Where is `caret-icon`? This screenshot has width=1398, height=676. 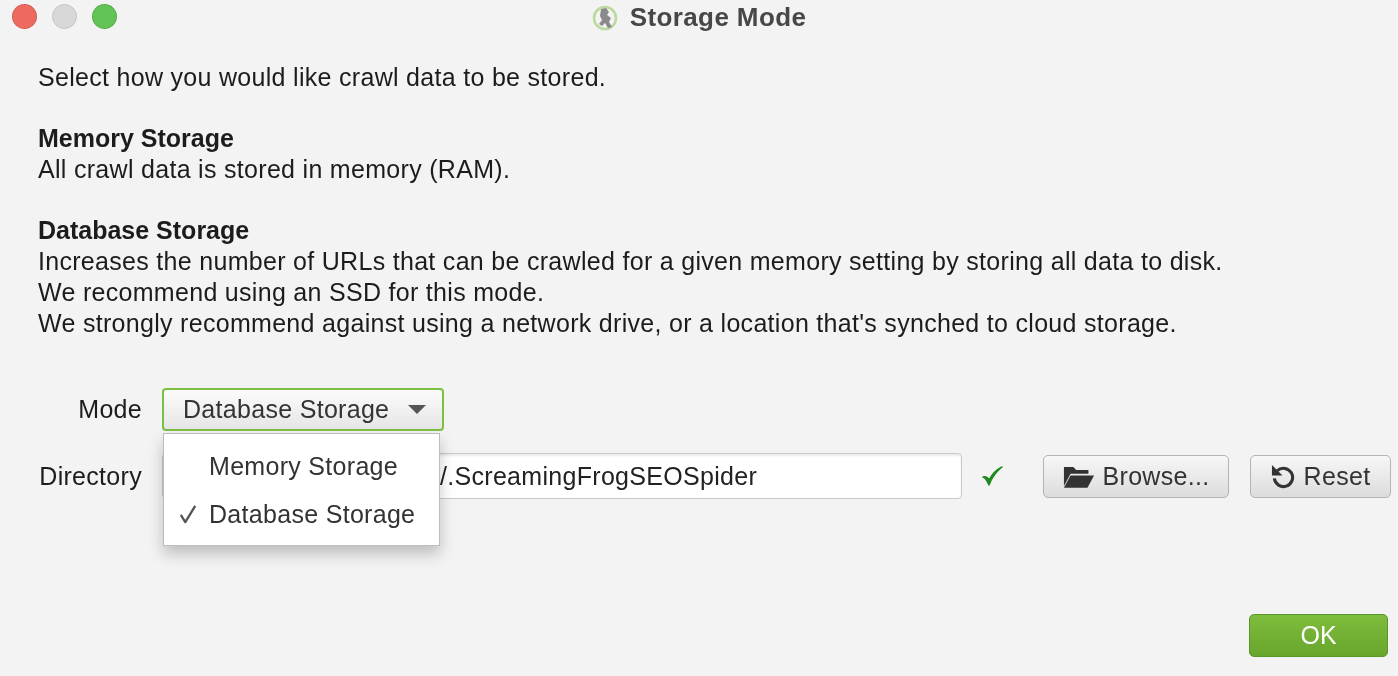
caret-icon is located at coordinates (417, 409).